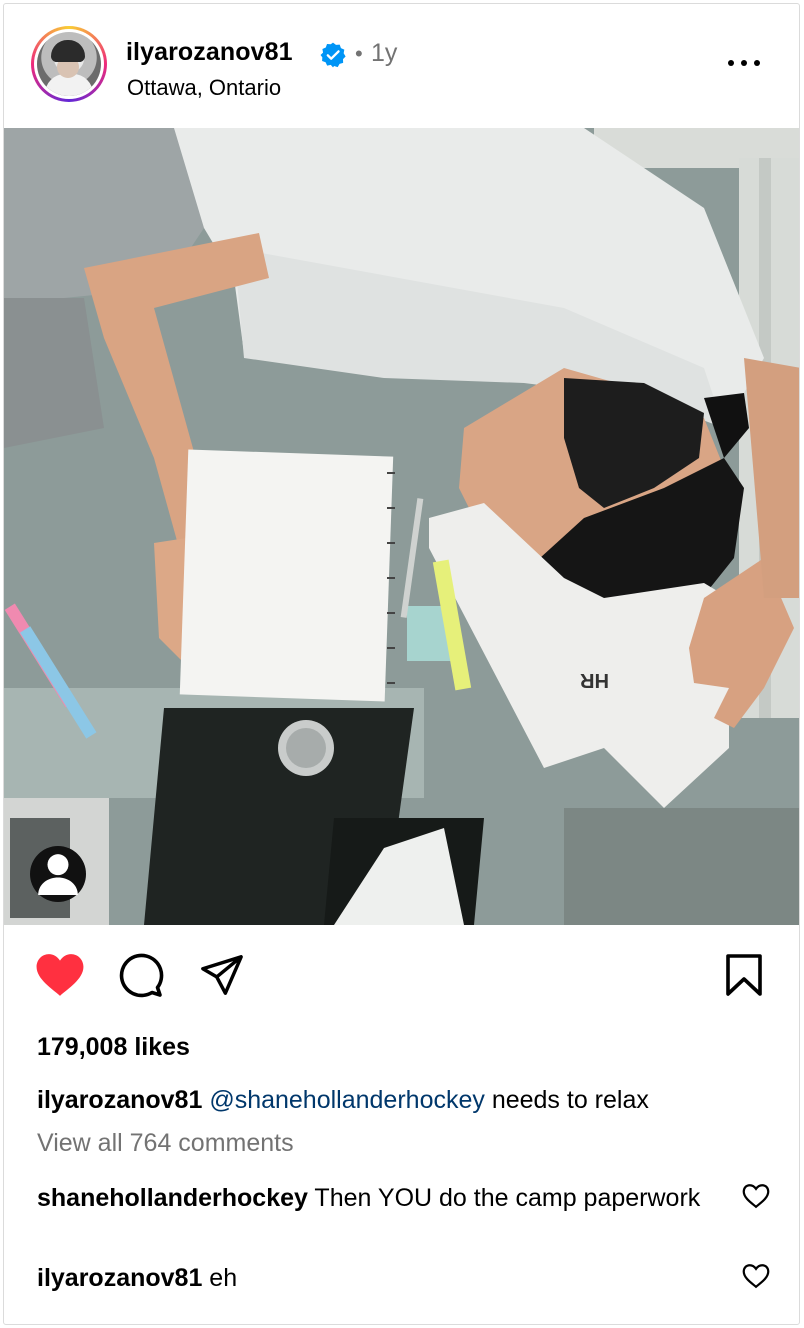 This screenshot has height=1328, width=804. What do you see at coordinates (172, 1198) in the screenshot?
I see `comment-username: shanehollanderhockey` at bounding box center [172, 1198].